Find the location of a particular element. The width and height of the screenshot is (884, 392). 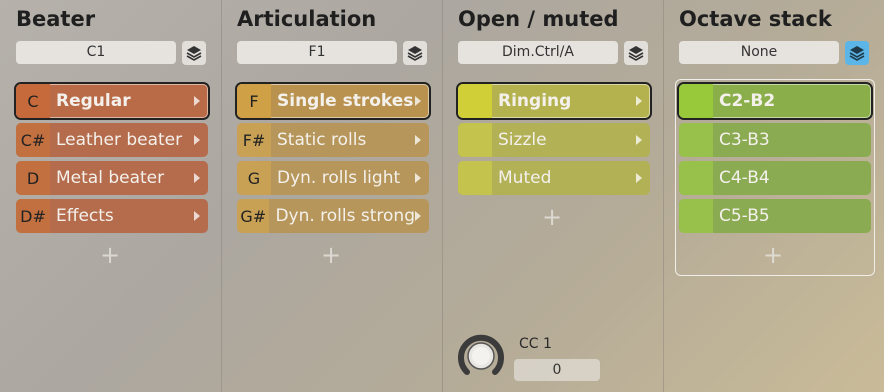

item-label: Single strokes is located at coordinates (345, 101).